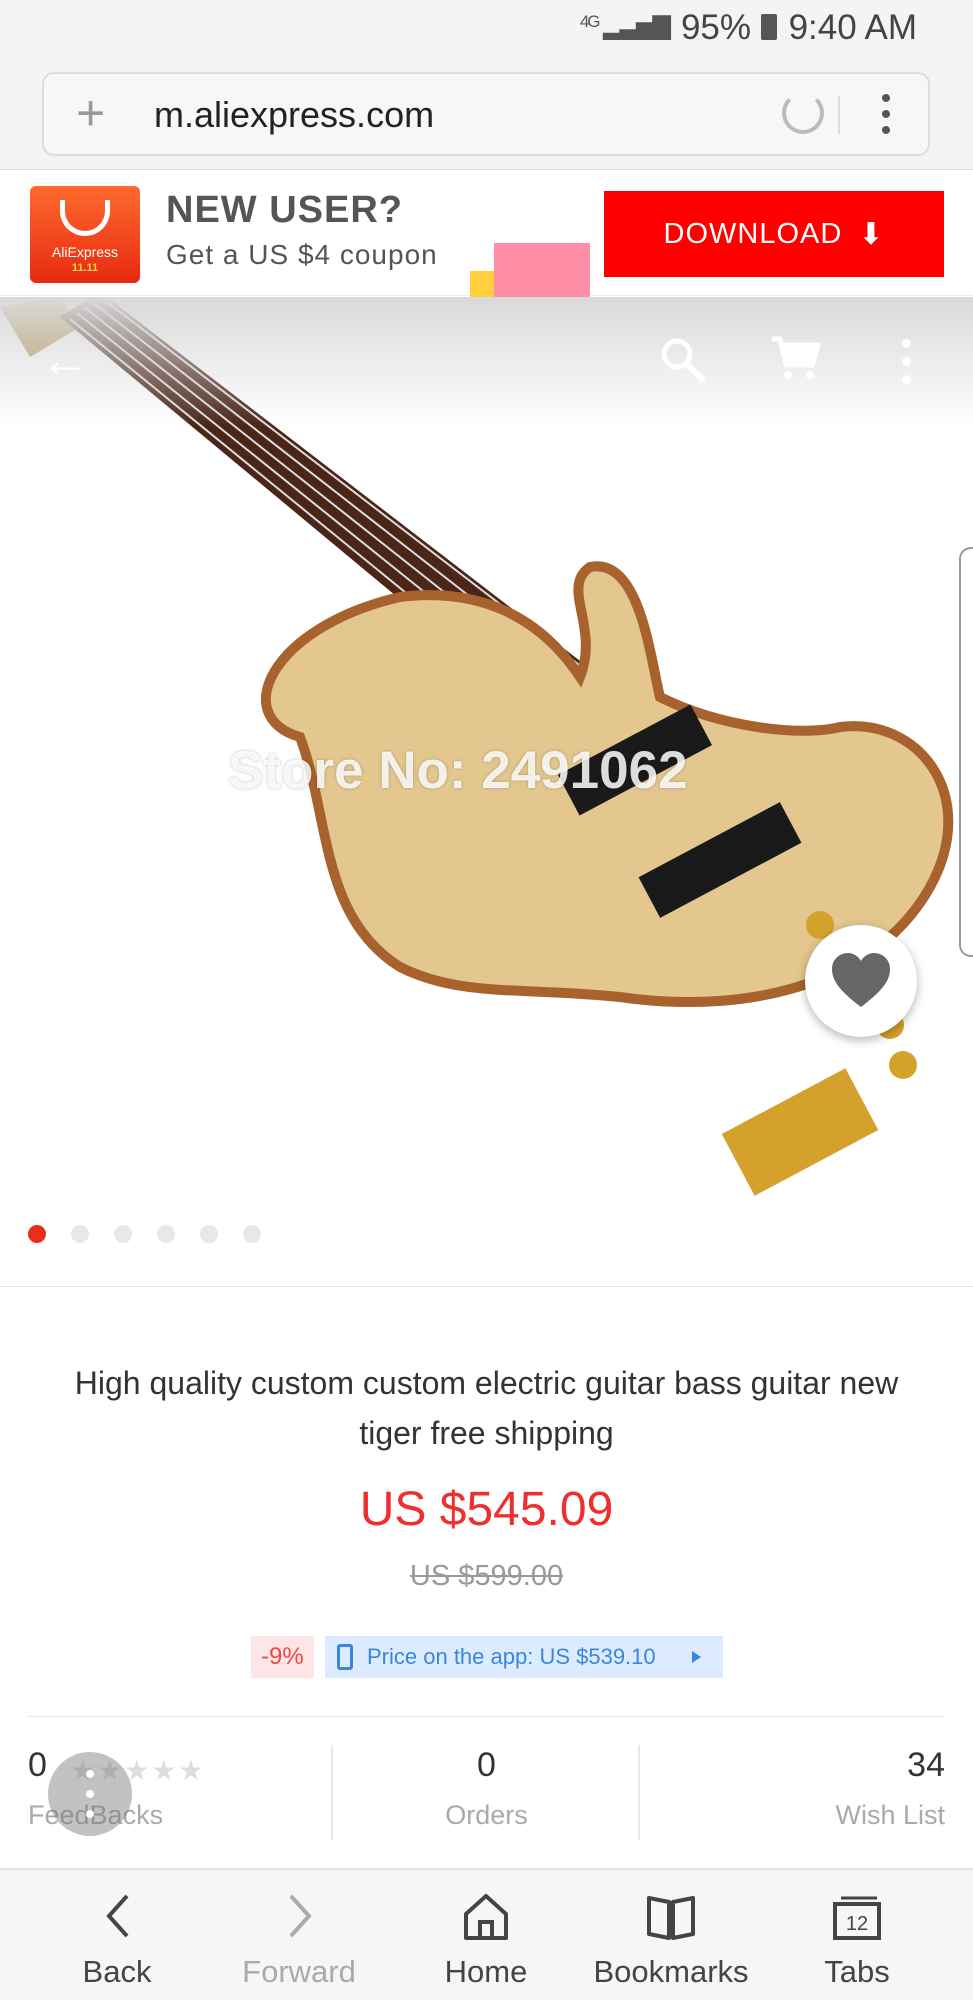 Image resolution: width=973 pixels, height=2002 pixels. Describe the element at coordinates (486, 1971) in the screenshot. I see `home-label: Home` at that location.